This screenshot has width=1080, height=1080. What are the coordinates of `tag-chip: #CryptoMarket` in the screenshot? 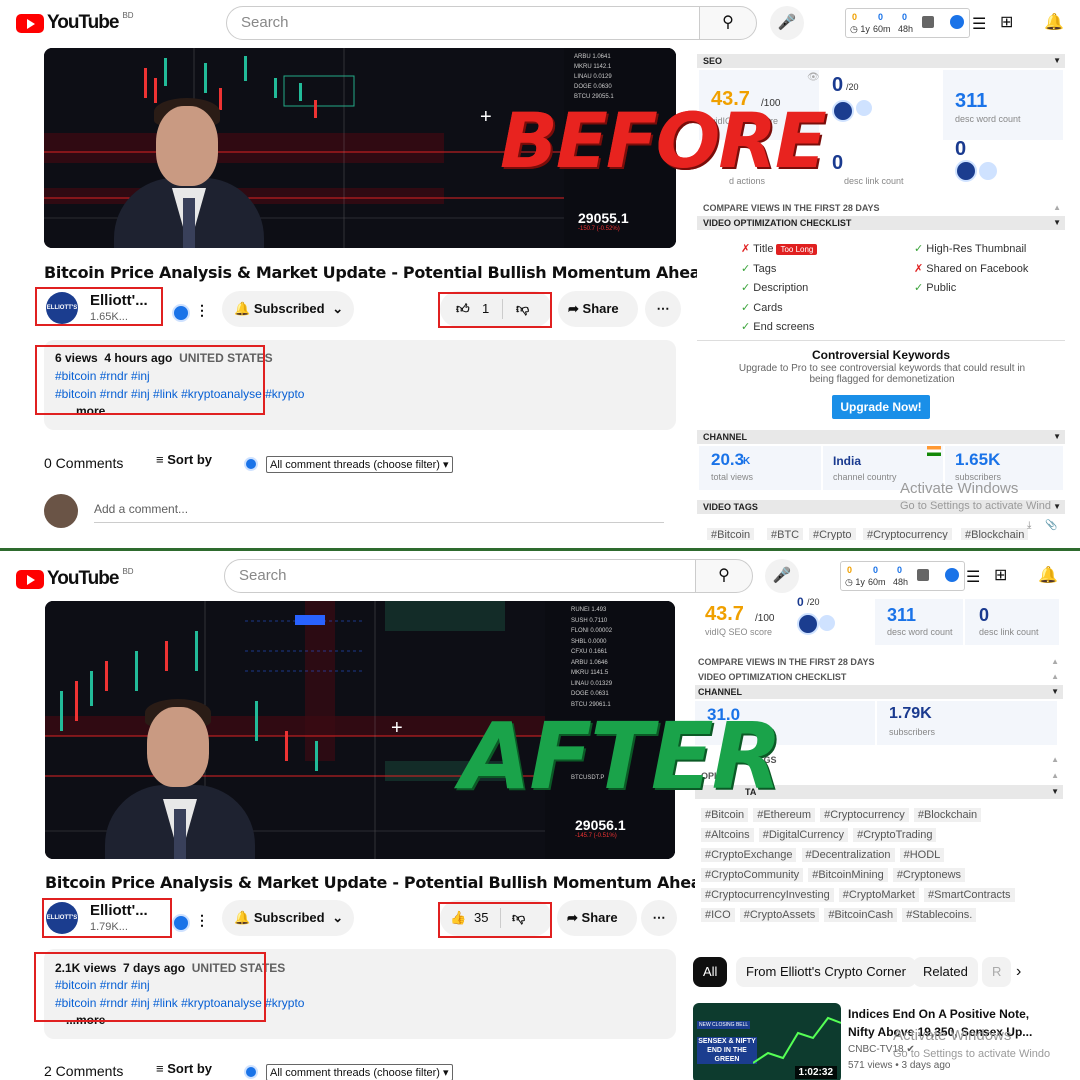 It's located at (878, 895).